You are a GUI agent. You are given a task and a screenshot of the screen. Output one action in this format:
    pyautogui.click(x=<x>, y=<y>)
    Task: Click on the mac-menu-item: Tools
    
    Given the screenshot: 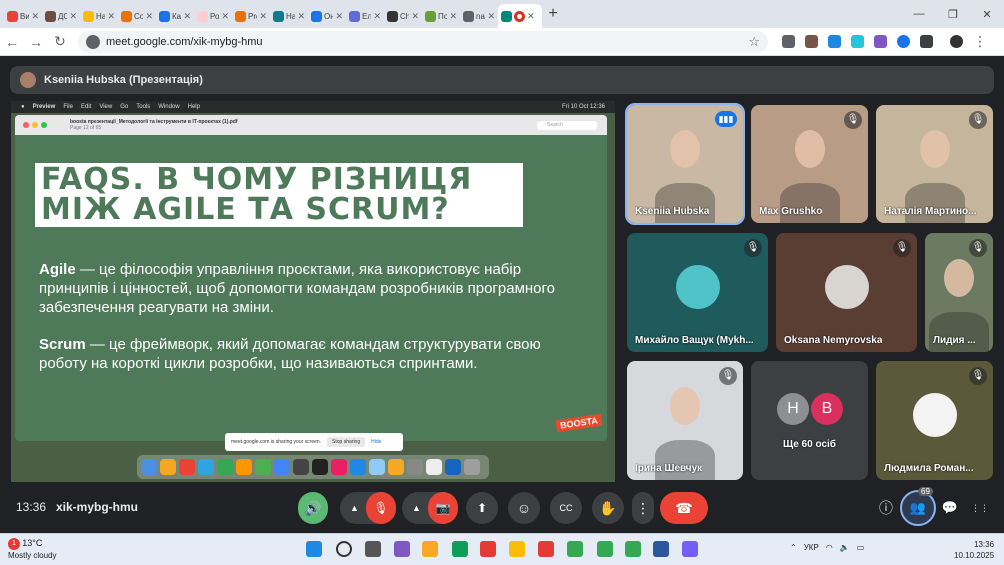 What is the action you would take?
    pyautogui.click(x=143, y=107)
    